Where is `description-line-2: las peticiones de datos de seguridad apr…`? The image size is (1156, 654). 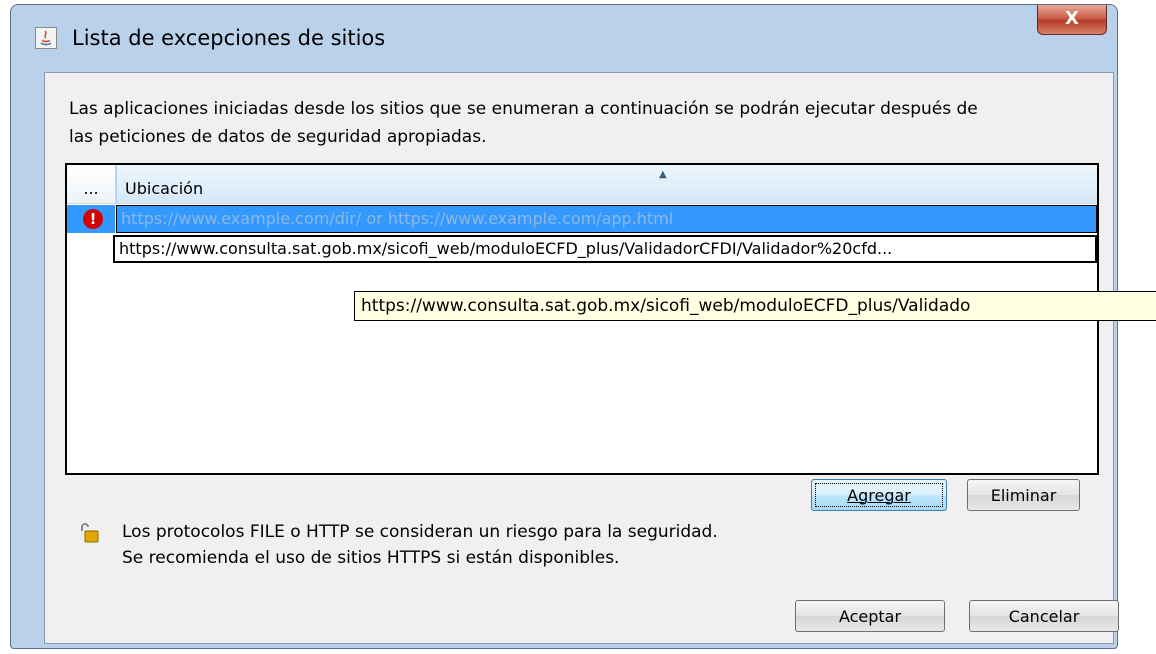 description-line-2: las peticiones de datos de seguridad apr… is located at coordinates (278, 137).